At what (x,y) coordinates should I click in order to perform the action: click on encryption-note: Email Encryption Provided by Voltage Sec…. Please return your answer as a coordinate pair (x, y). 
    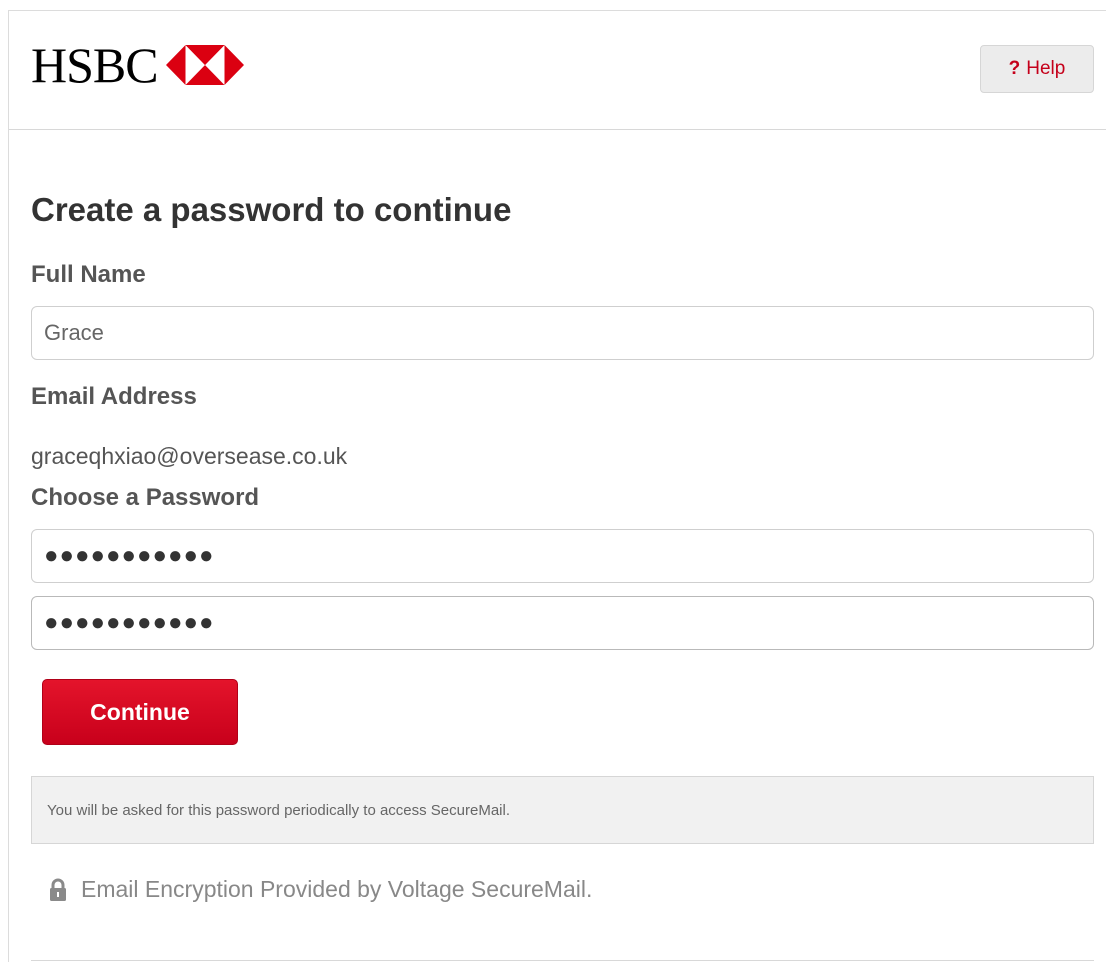
    Looking at the image, I should click on (320, 889).